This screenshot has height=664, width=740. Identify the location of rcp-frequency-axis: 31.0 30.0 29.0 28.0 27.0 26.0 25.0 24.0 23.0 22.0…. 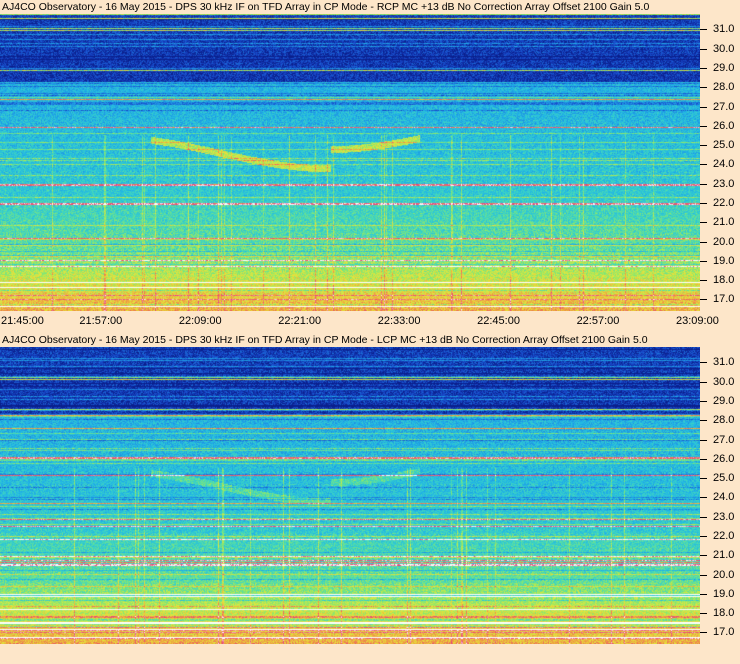
(720, 162).